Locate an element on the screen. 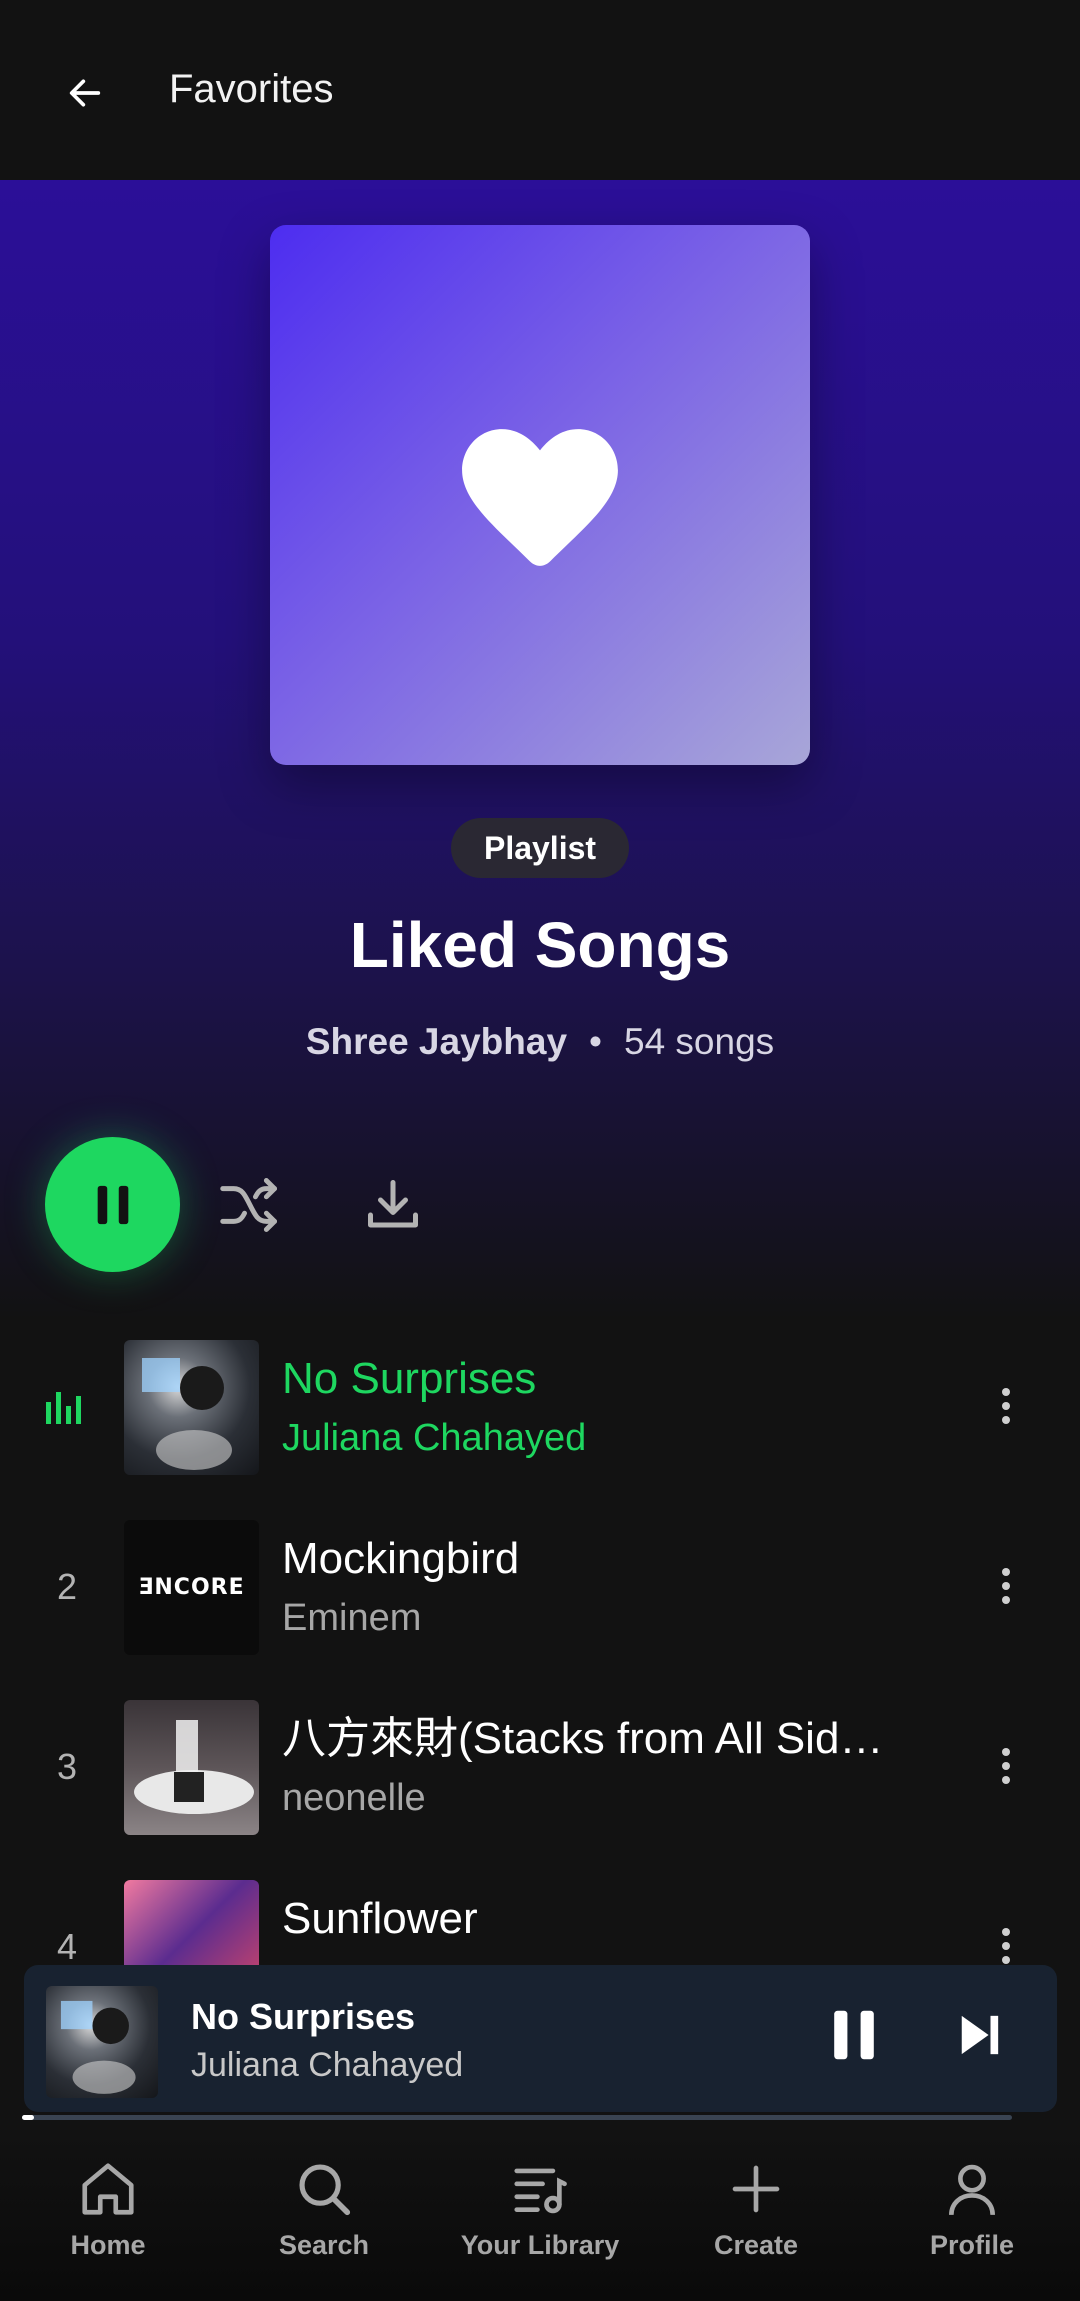 The image size is (1080, 2301). mini-player-pause-button is located at coordinates (854, 2035).